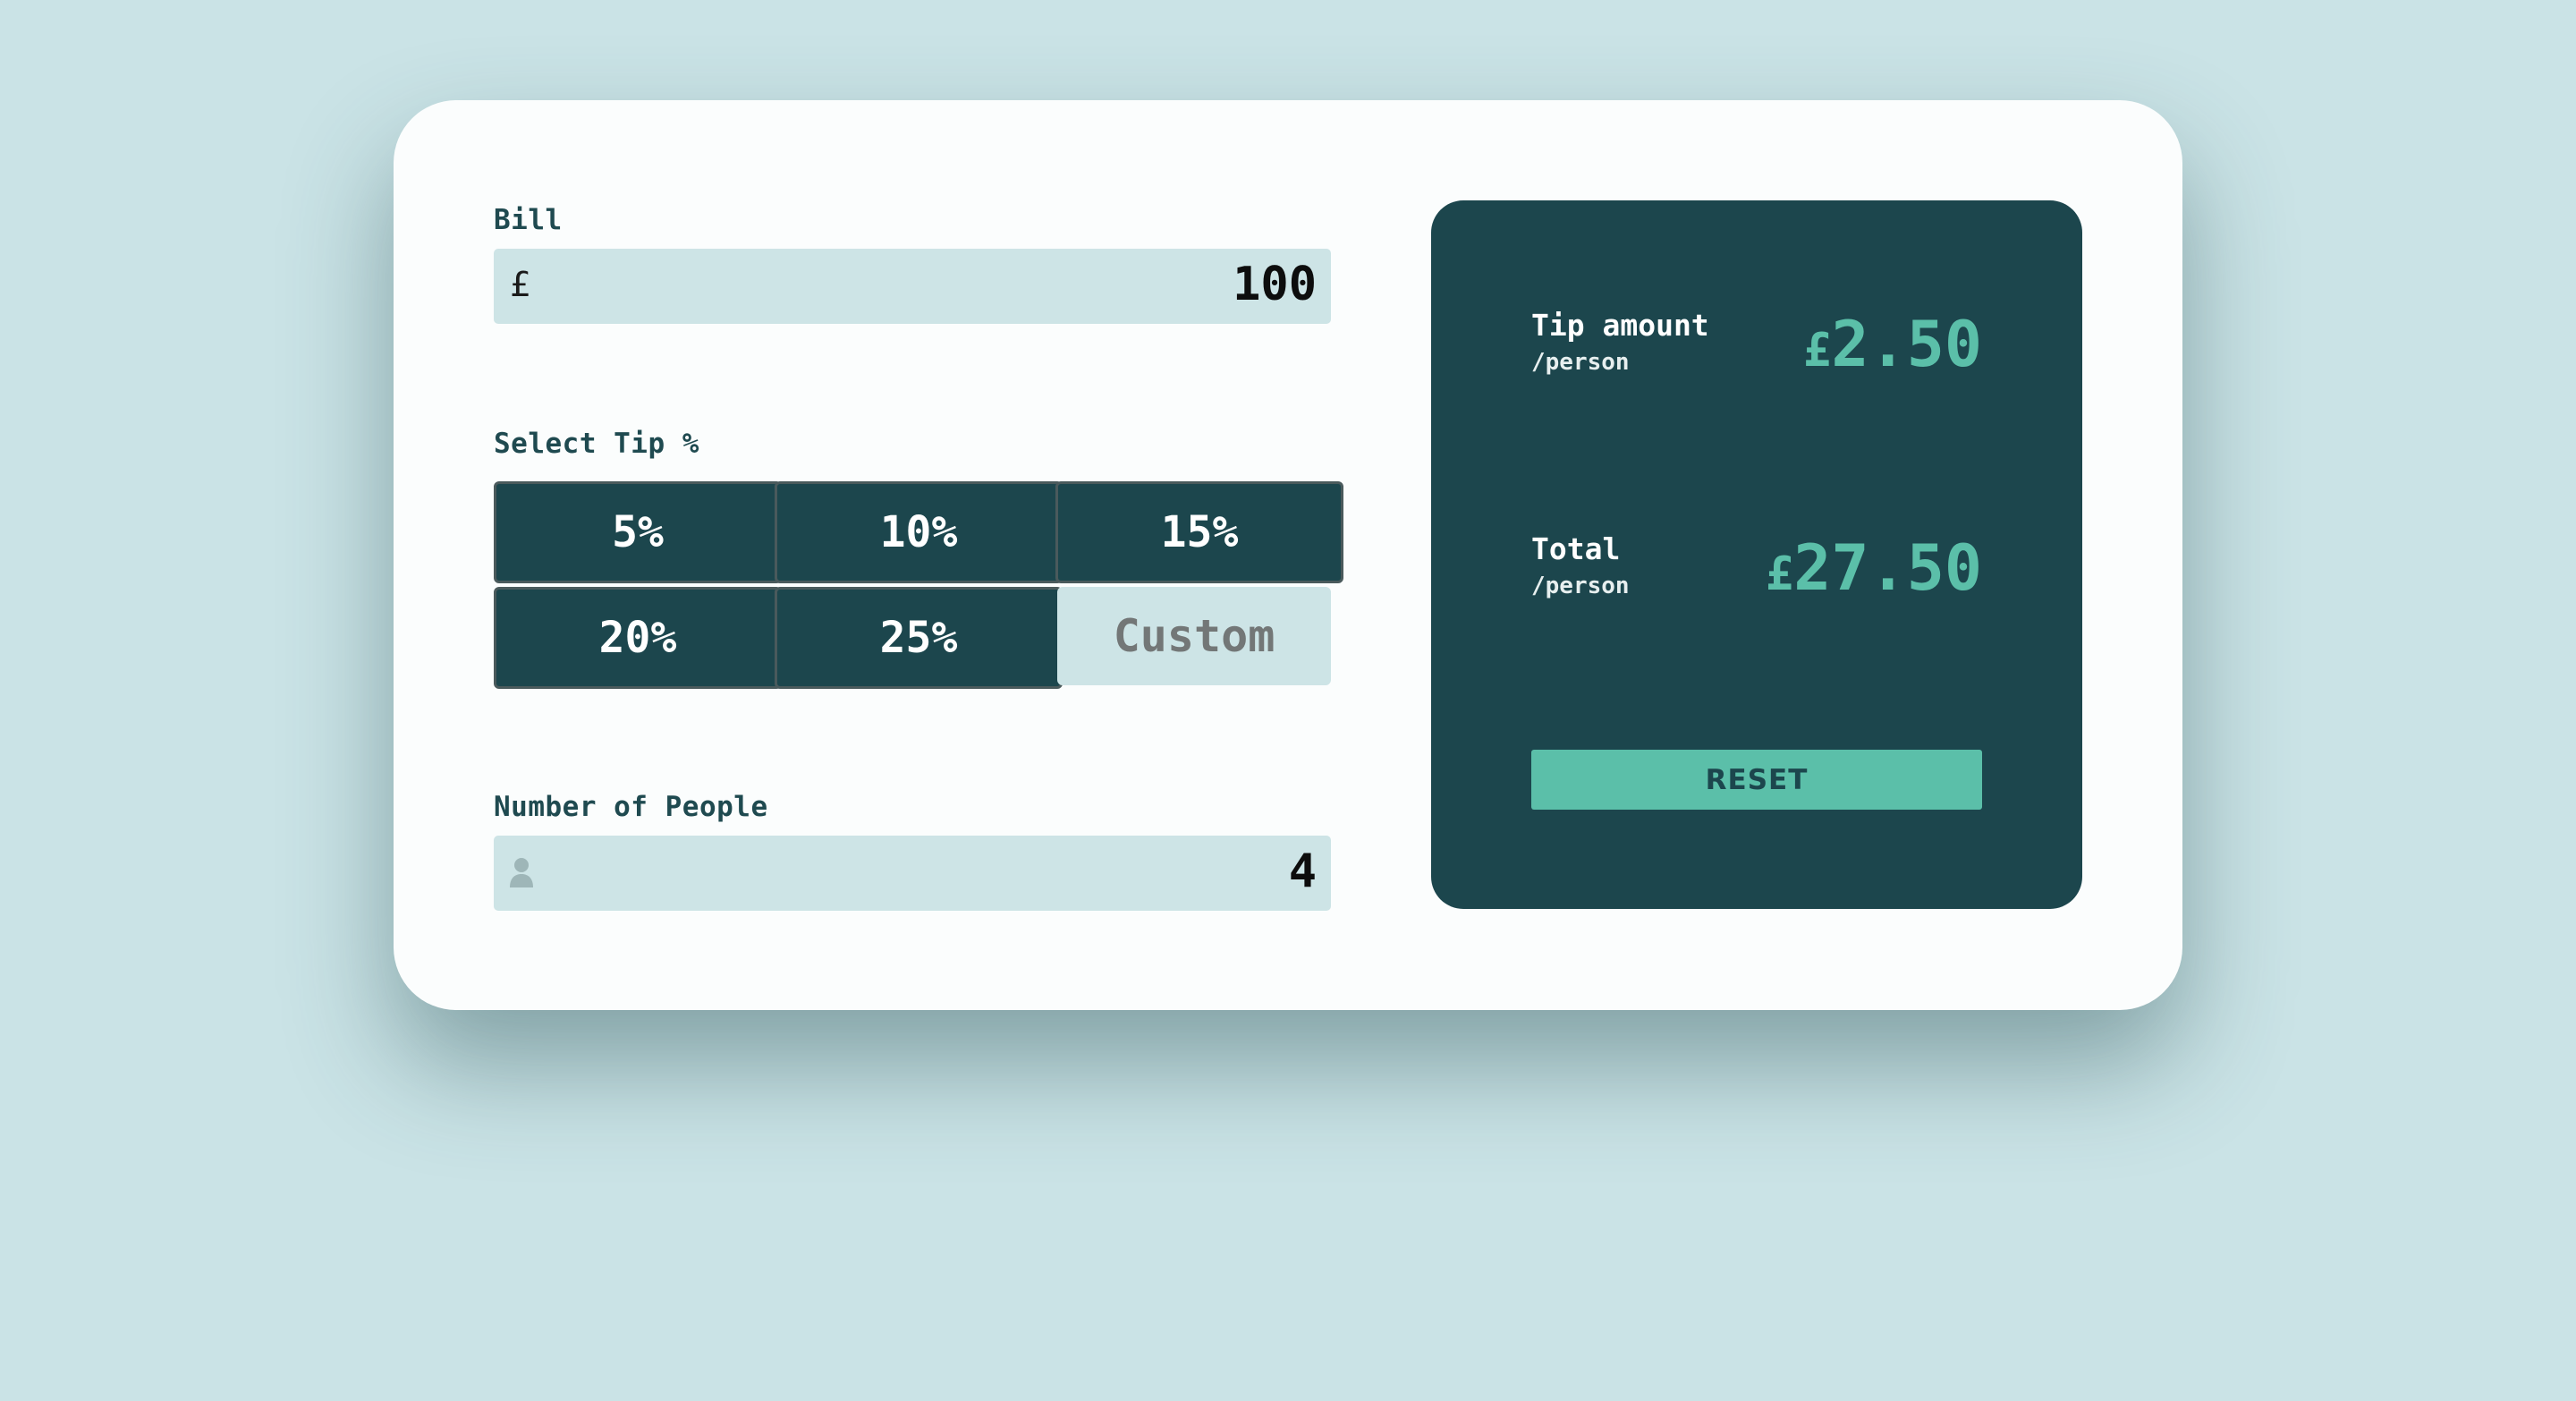 The width and height of the screenshot is (2576, 1401). What do you see at coordinates (912, 286) in the screenshot?
I see `bill-input: £ 100` at bounding box center [912, 286].